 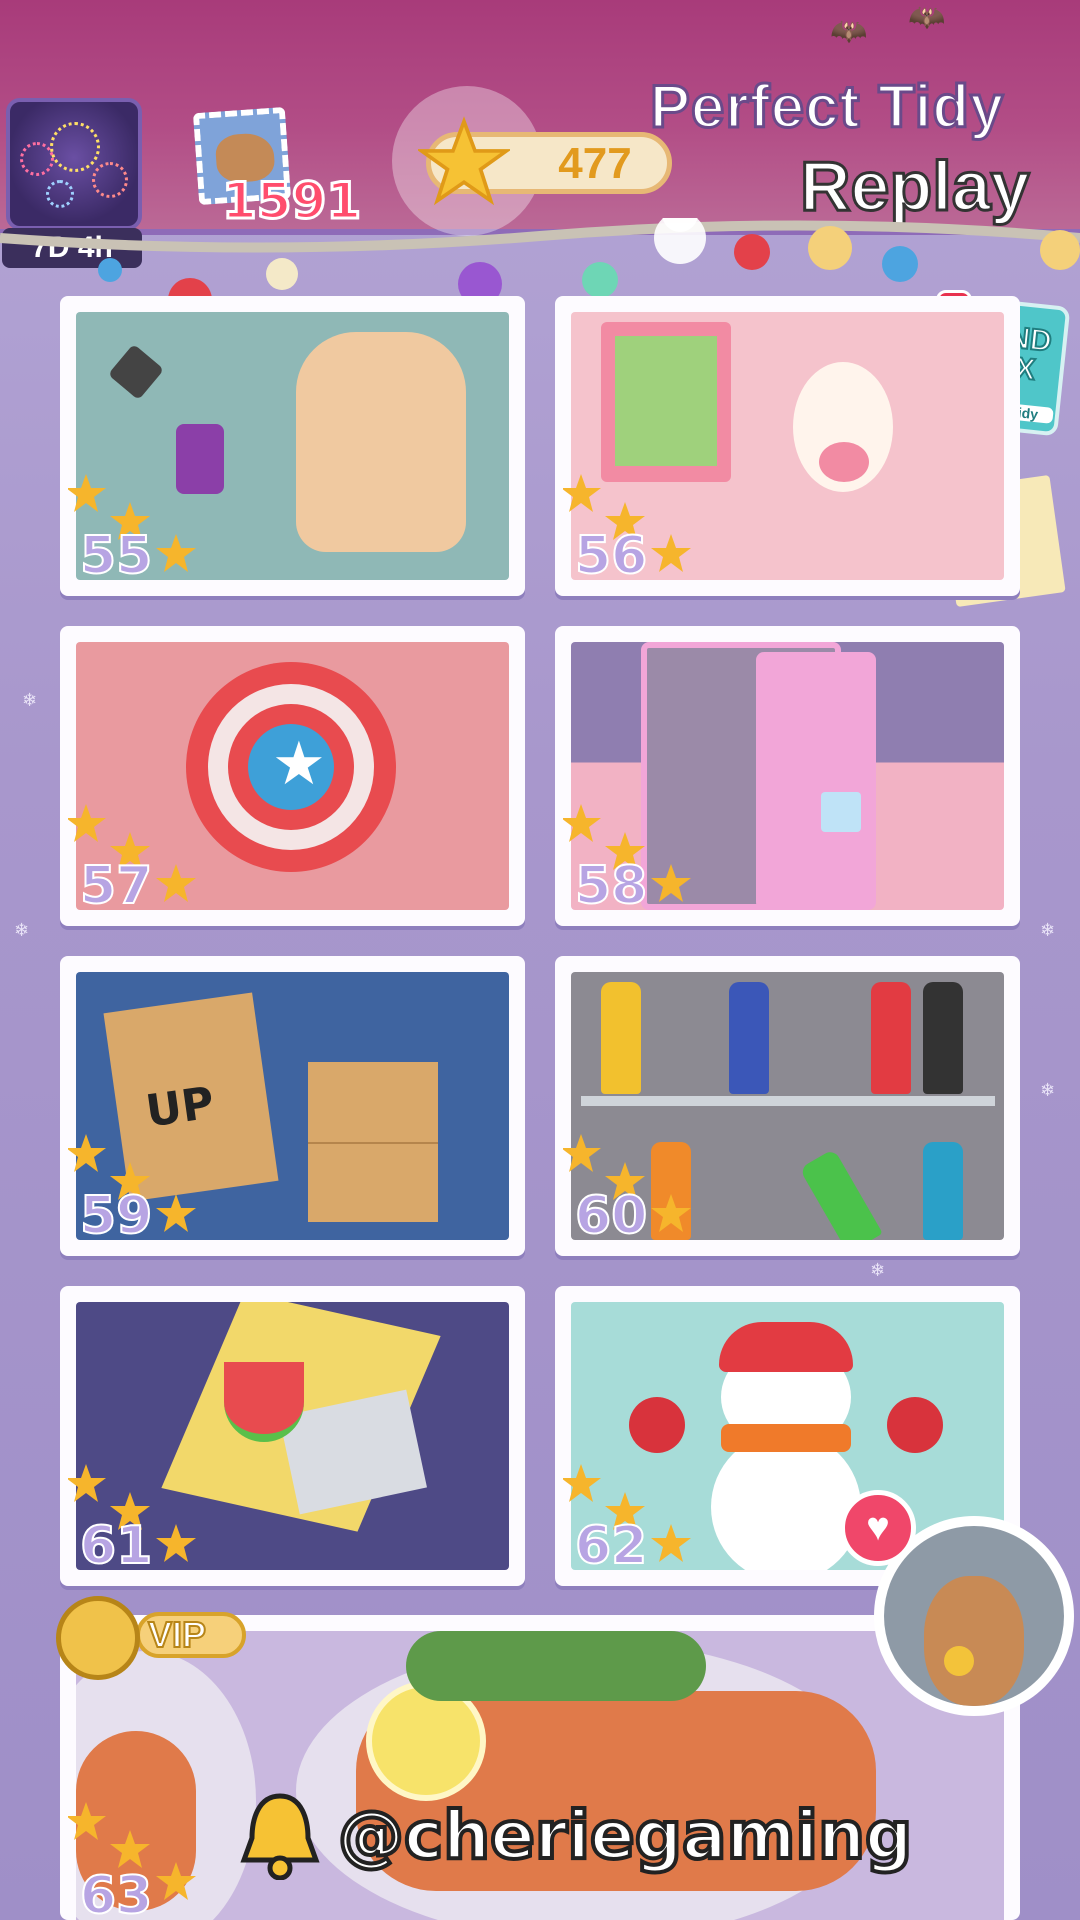 What do you see at coordinates (625, 1835) in the screenshot?
I see `watermark-text: @cheriegaming` at bounding box center [625, 1835].